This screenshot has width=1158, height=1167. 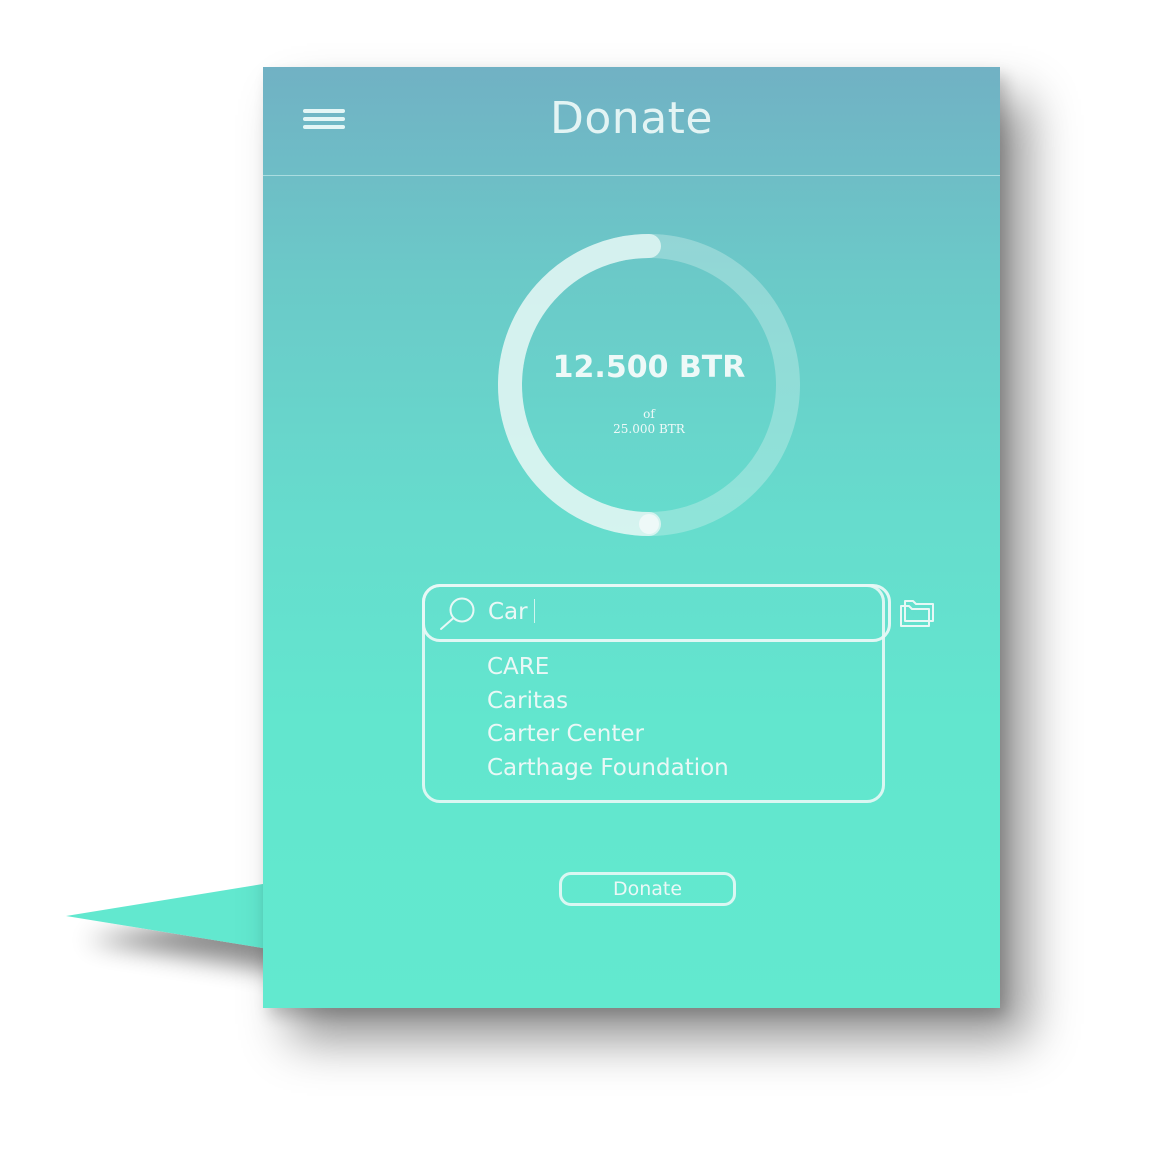 What do you see at coordinates (457, 613) in the screenshot?
I see `search-icon` at bounding box center [457, 613].